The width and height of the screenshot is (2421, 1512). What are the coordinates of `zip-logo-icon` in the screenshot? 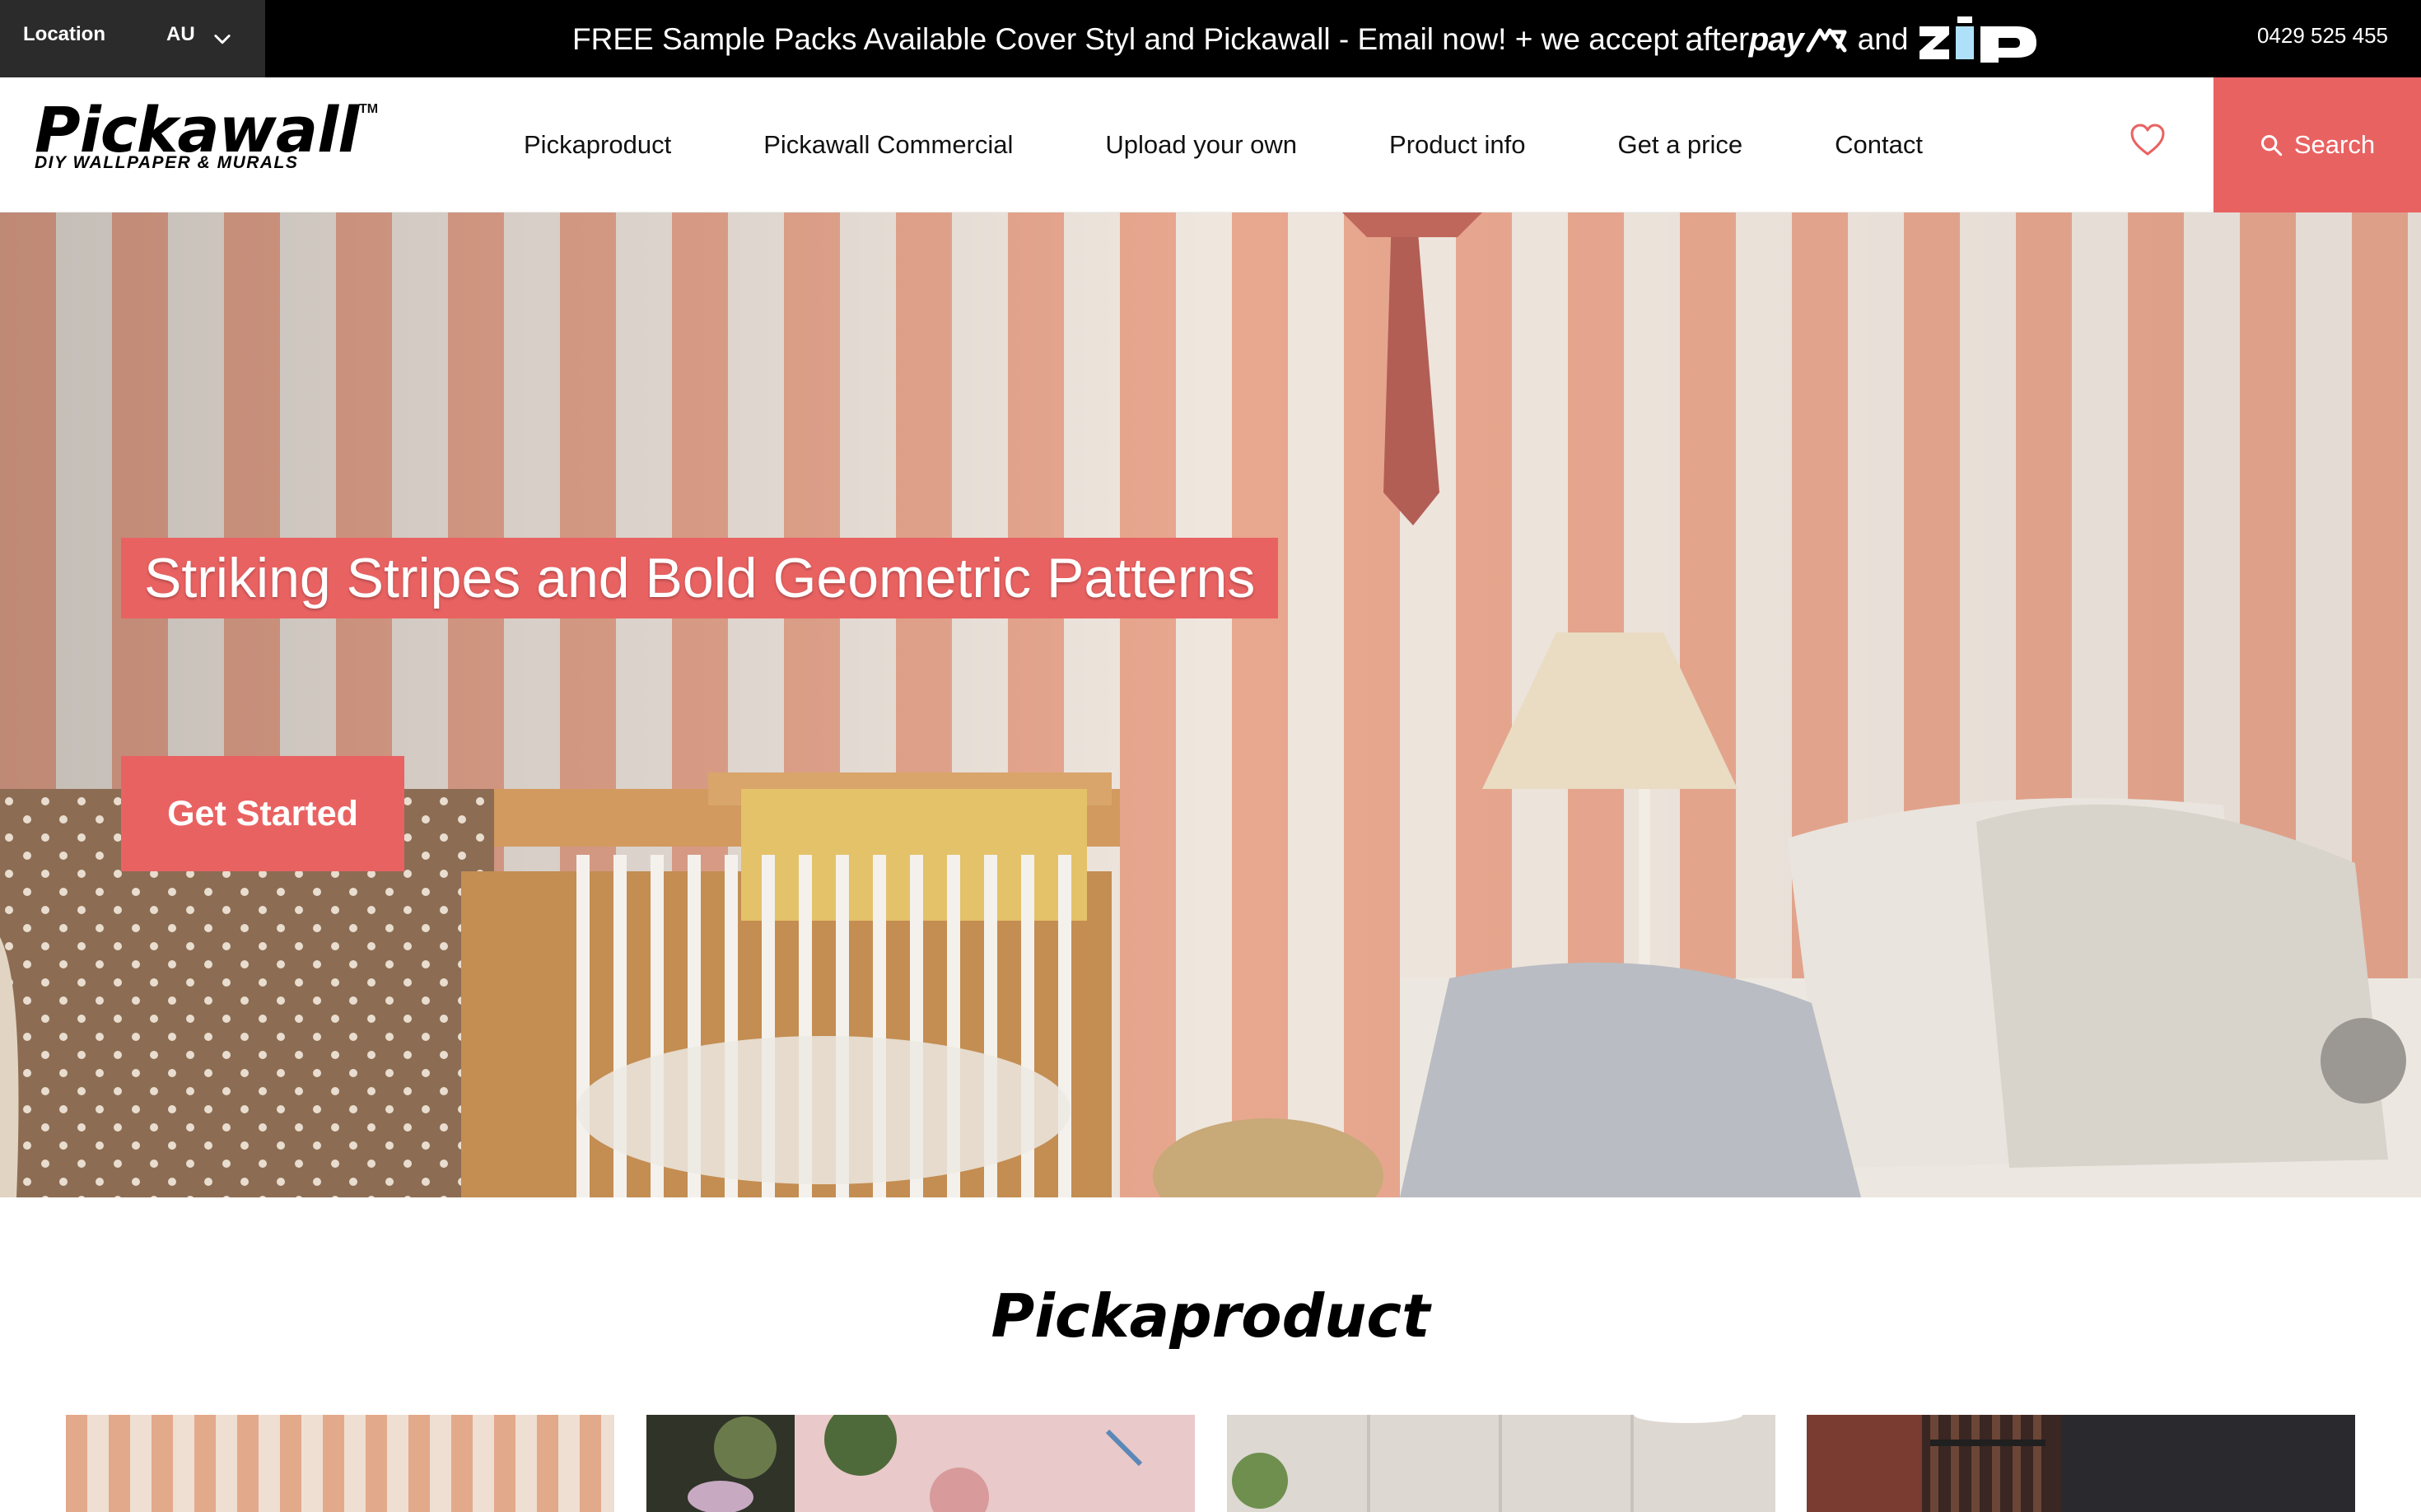 It's located at (1979, 39).